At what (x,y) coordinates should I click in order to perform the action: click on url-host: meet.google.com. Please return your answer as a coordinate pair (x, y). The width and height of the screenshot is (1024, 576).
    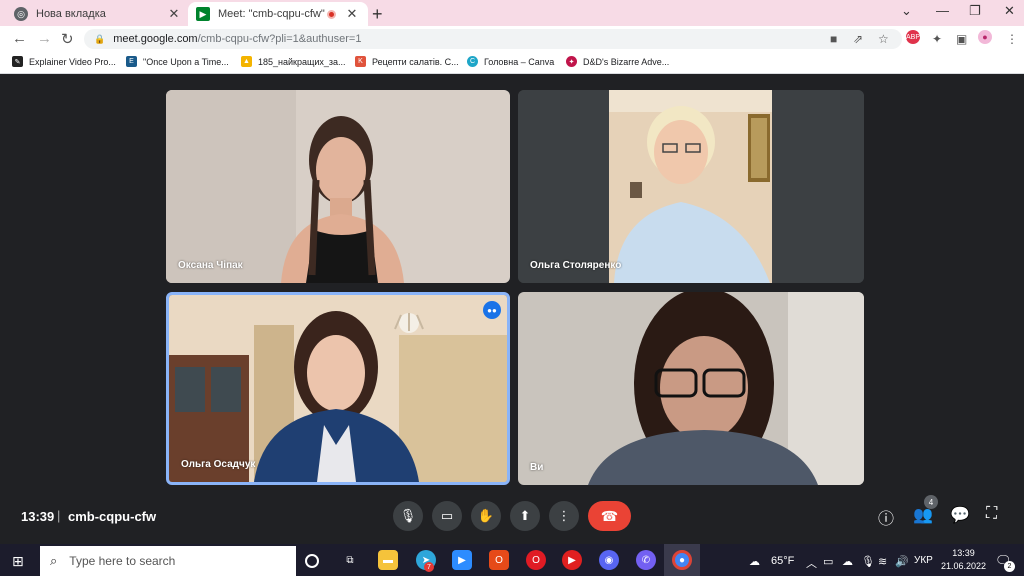
    Looking at the image, I should click on (155, 39).